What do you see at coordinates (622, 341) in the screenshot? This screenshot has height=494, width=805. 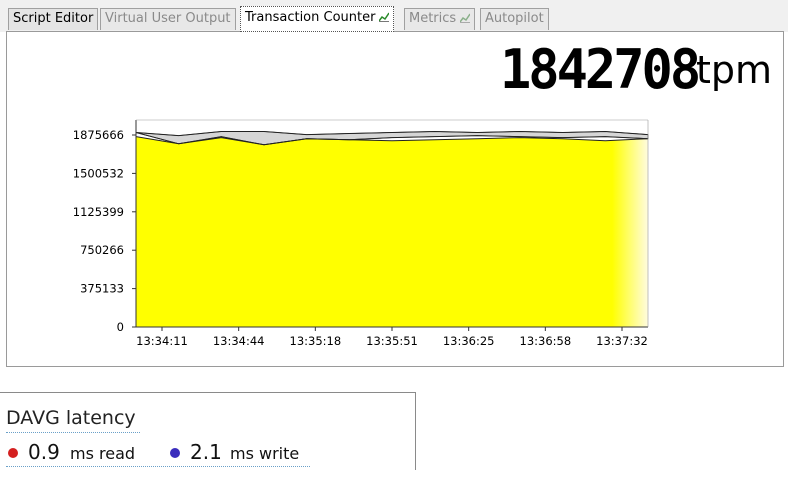 I see `x-tick-label: 13:37:32` at bounding box center [622, 341].